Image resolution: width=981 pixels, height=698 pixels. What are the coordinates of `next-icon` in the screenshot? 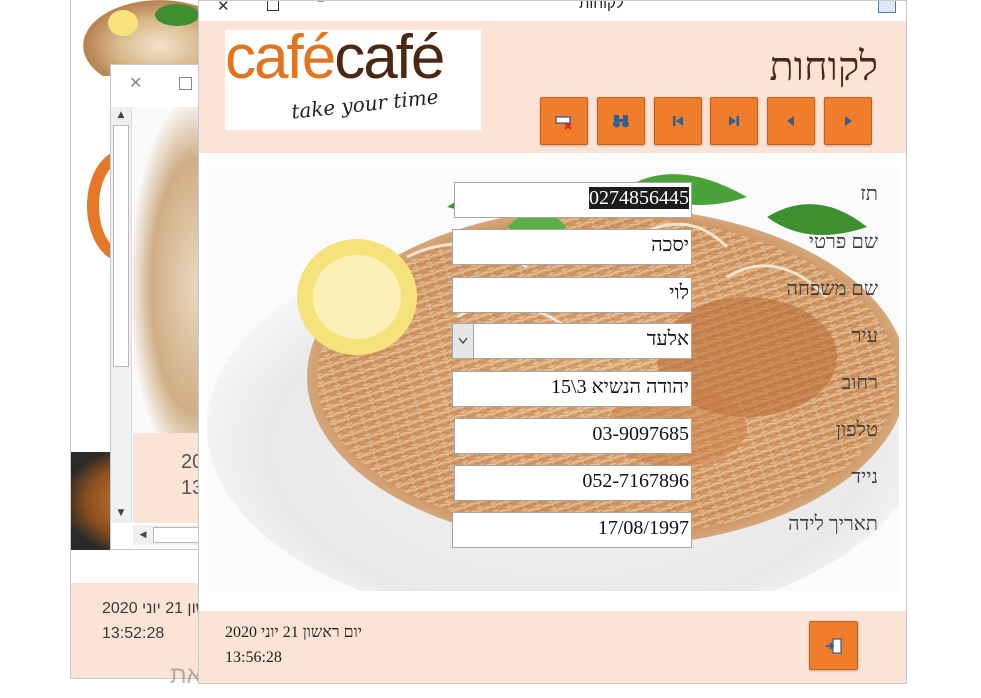 It's located at (848, 121).